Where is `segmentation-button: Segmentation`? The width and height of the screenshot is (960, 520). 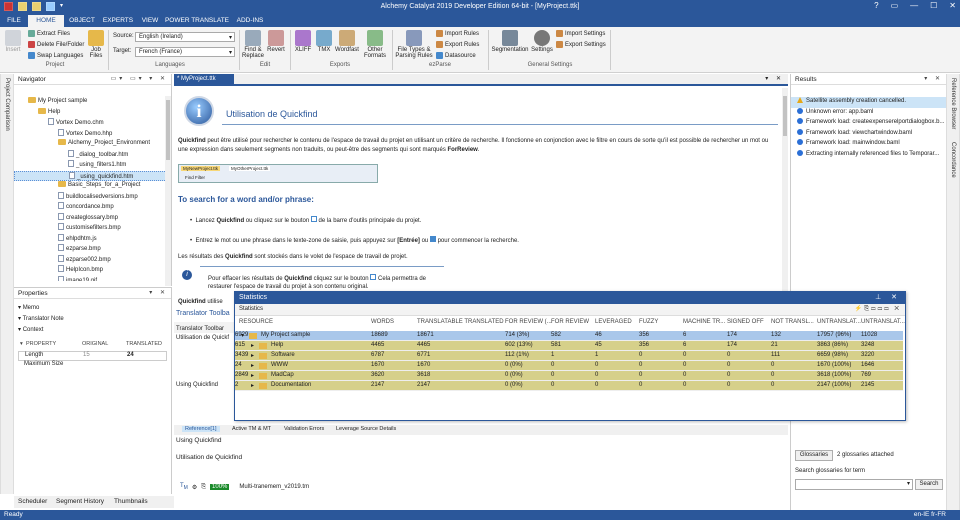 segmentation-button: Segmentation is located at coordinates (510, 41).